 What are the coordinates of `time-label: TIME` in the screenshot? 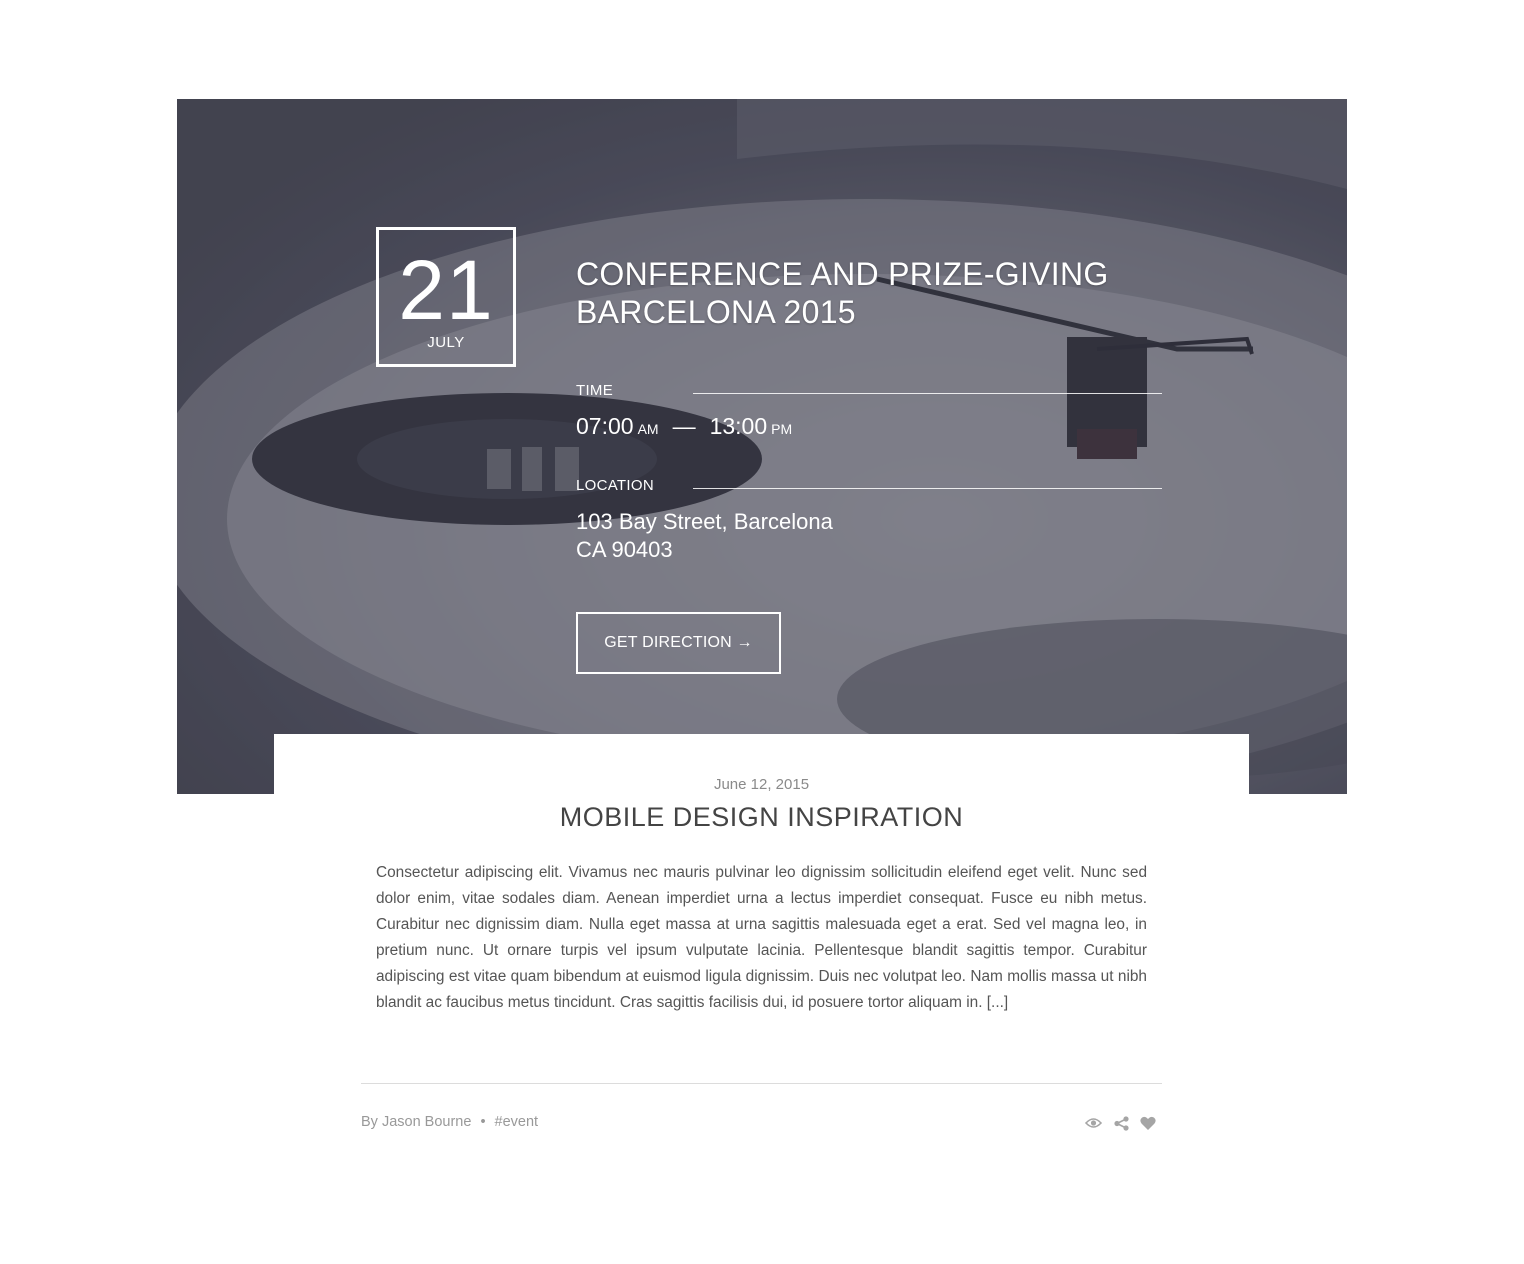 It's located at (595, 390).